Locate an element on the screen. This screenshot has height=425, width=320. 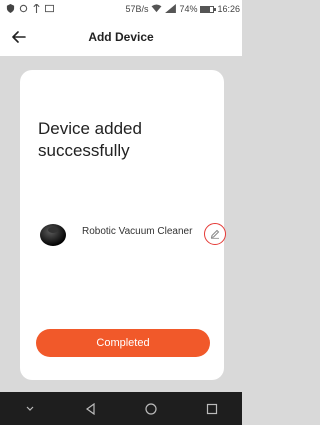
device-row: Robotic Vacuum Cleaner is located at coordinates (133, 234).